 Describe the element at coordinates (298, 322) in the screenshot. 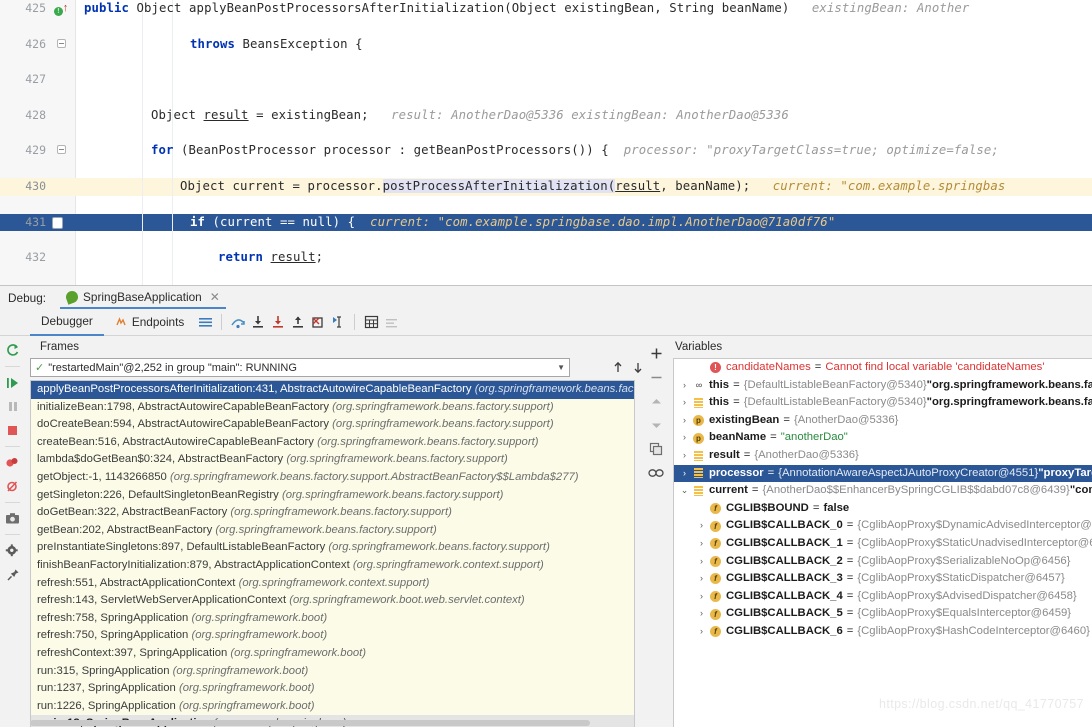

I see `step-out-icon` at that location.